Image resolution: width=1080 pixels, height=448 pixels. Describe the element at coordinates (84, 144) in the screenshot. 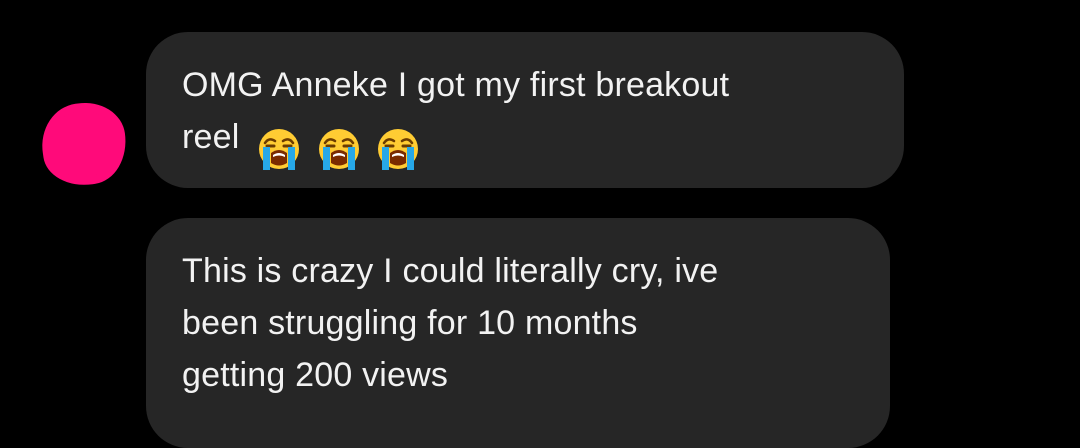

I see `avatar` at that location.